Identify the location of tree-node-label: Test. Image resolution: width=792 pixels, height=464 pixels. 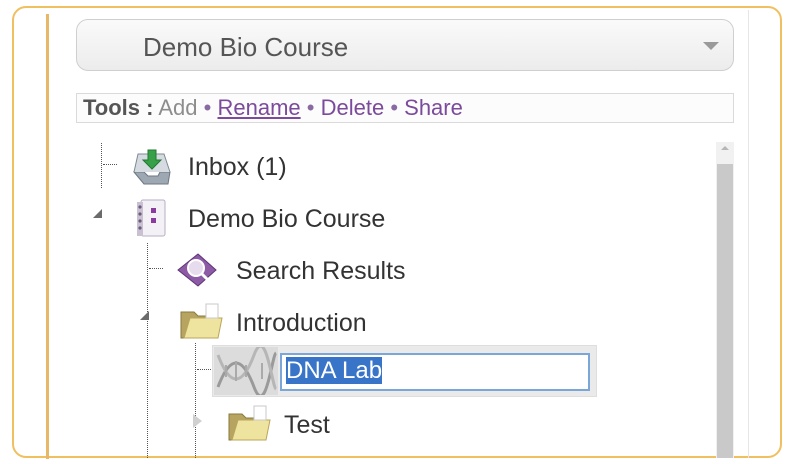
(307, 425).